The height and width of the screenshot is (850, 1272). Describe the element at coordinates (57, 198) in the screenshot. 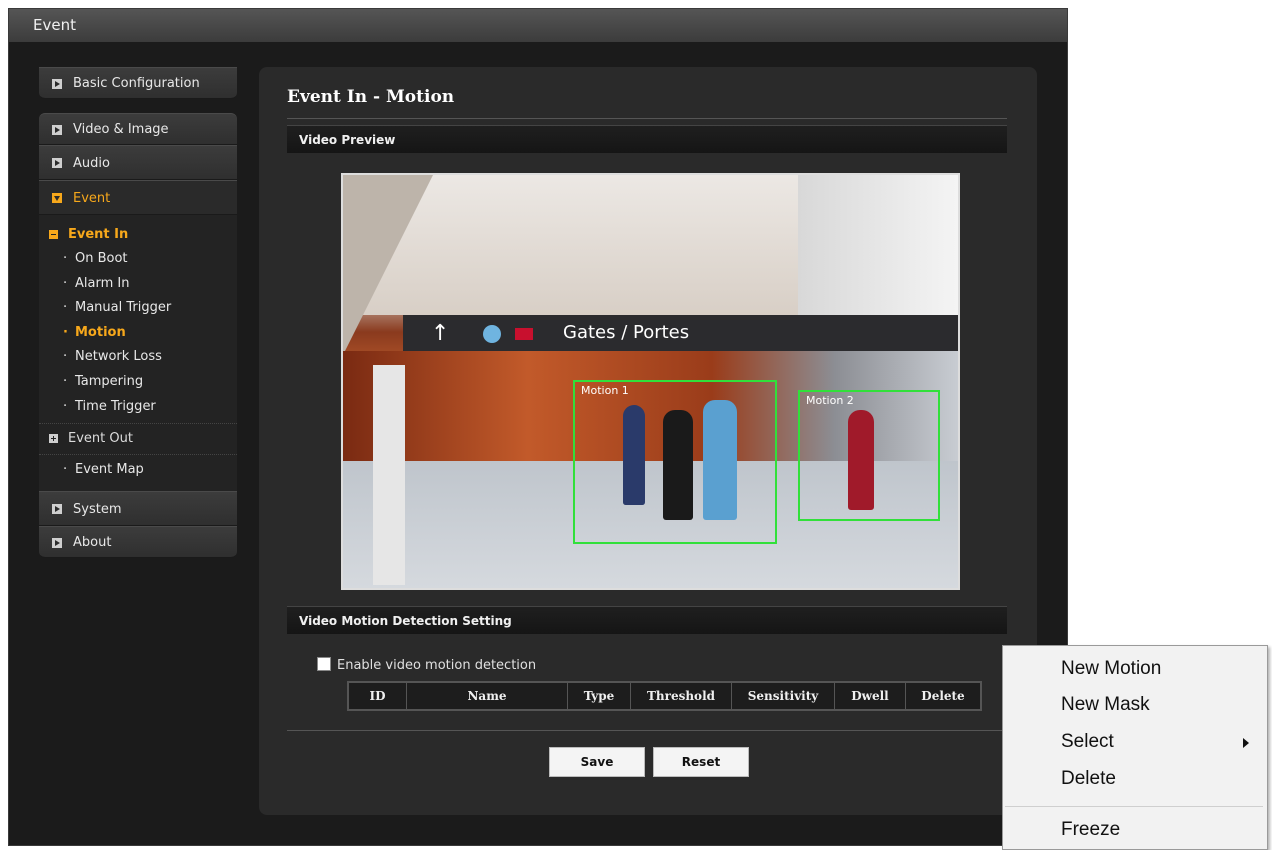

I see `collapse-arrow-icon` at that location.